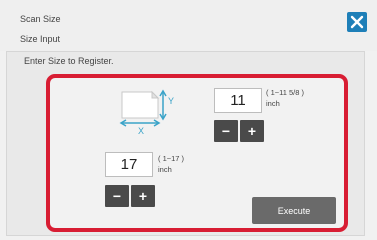 The image size is (377, 240). I want to click on y-size-input: 11, so click(238, 100).